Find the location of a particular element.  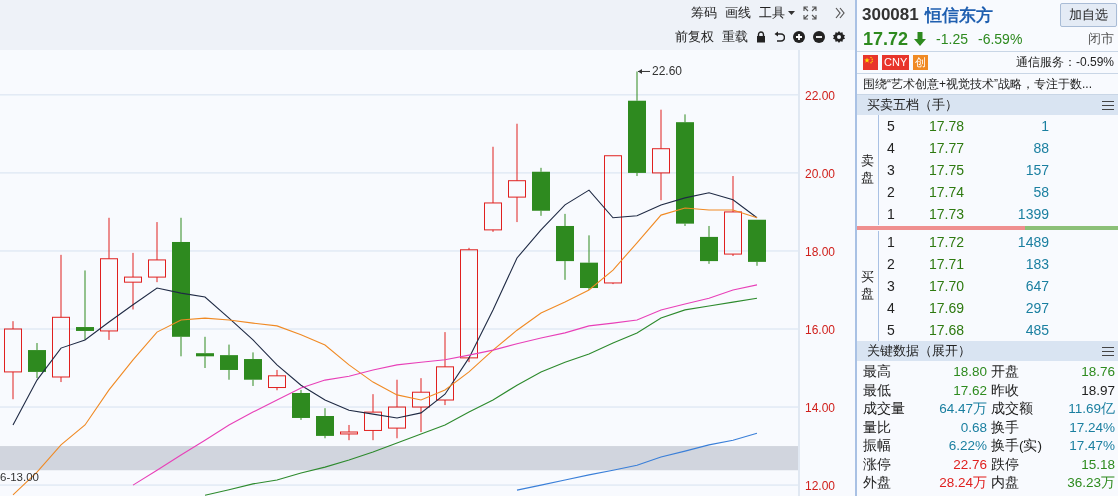

stat-label: 昨收 is located at coordinates (1005, 390).